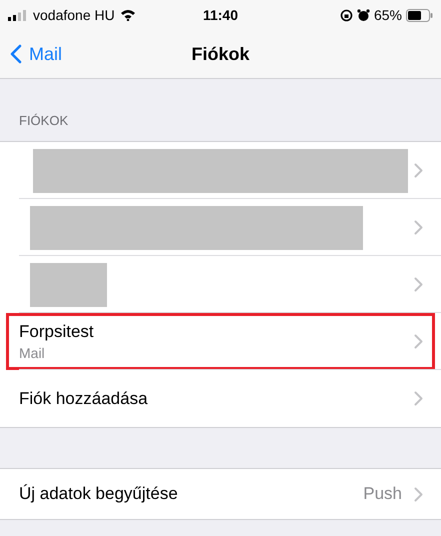 This screenshot has width=441, height=536. Describe the element at coordinates (419, 15) in the screenshot. I see `battery-icon` at that location.